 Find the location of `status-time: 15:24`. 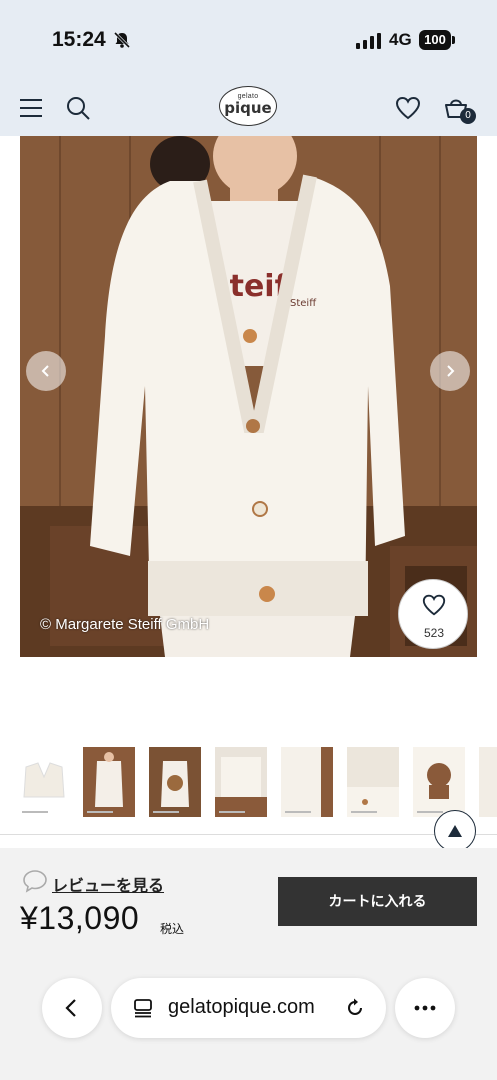

status-time: 15:24 is located at coordinates (79, 39).